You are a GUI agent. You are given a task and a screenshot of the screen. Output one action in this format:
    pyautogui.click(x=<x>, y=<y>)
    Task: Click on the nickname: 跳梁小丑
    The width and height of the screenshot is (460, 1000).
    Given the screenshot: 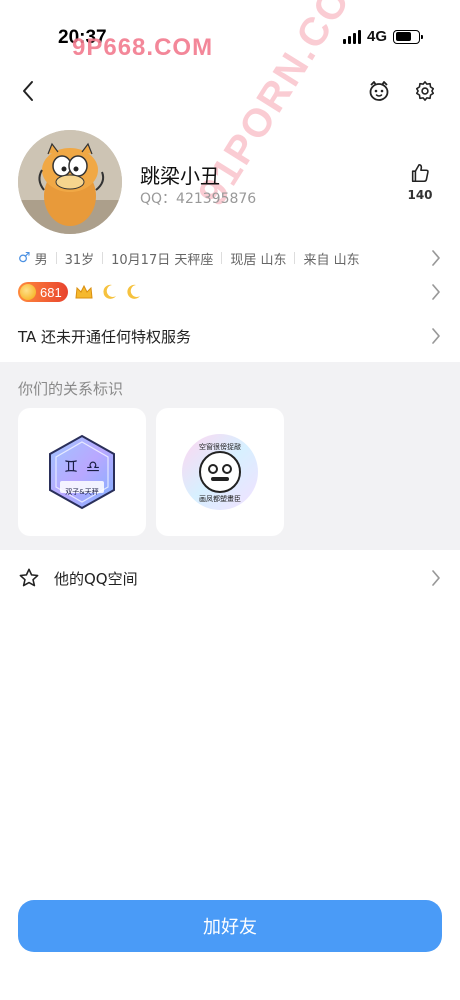 What is the action you would take?
    pyautogui.click(x=180, y=176)
    